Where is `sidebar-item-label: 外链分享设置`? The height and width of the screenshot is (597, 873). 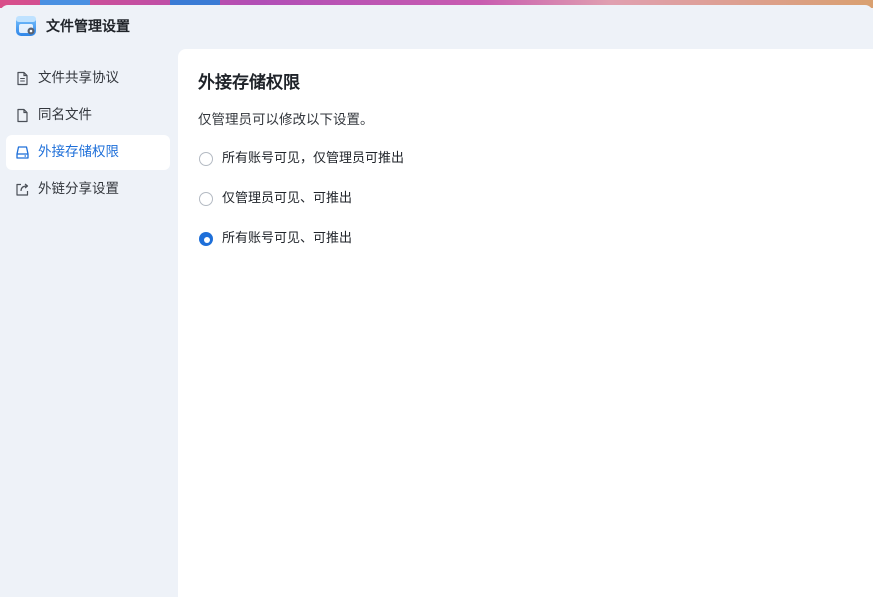 sidebar-item-label: 外链分享设置 is located at coordinates (78, 189).